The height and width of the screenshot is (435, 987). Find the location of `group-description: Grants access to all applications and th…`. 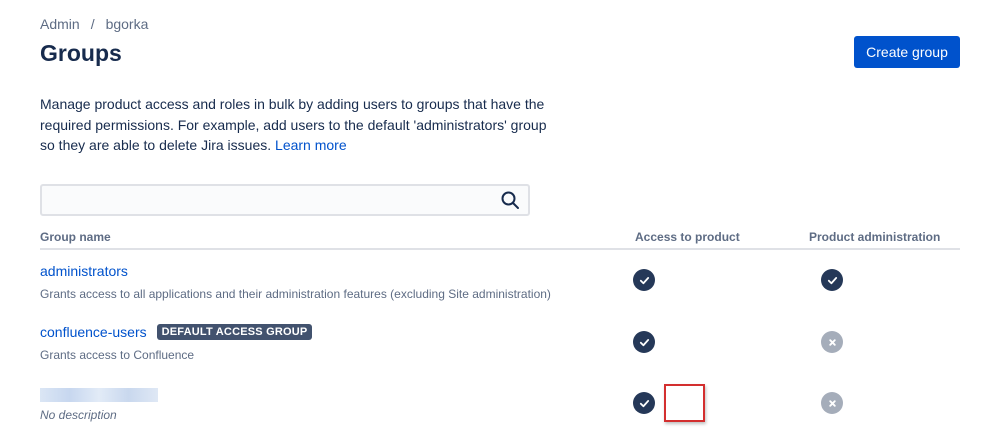

group-description: Grants access to all applications and th… is located at coordinates (295, 294).